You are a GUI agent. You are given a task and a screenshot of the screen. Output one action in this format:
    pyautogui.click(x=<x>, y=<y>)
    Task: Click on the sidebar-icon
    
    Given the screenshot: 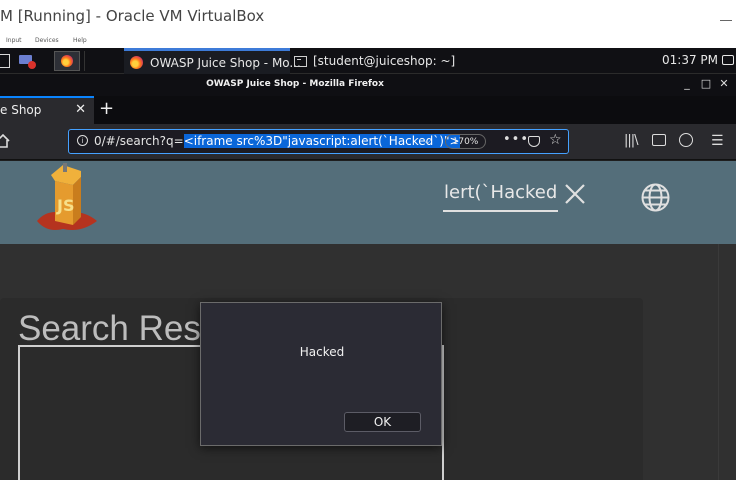 What is the action you would take?
    pyautogui.click(x=659, y=140)
    